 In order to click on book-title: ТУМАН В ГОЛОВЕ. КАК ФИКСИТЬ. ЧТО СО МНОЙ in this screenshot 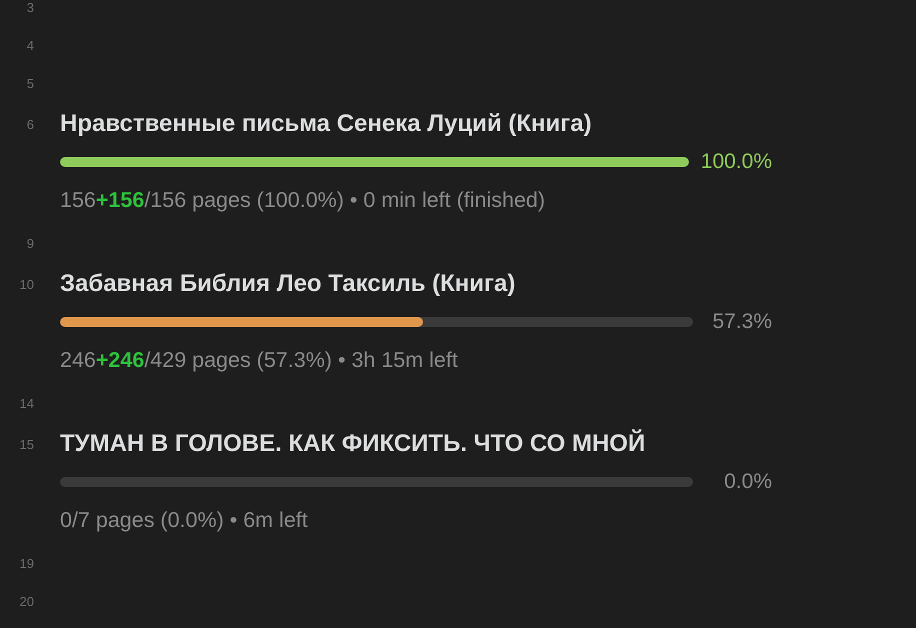, I will do `click(353, 443)`.